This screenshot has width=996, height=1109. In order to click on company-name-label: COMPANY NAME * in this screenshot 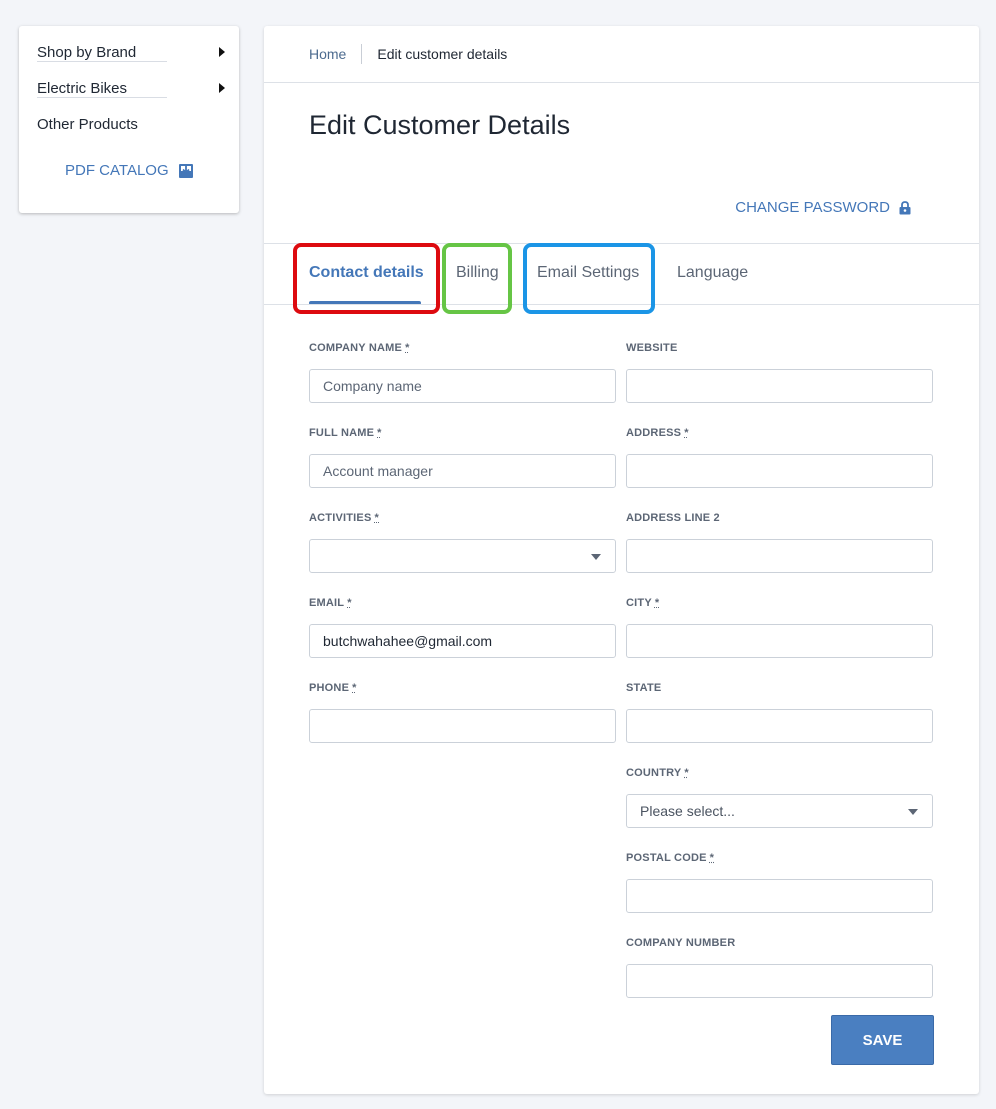, I will do `click(359, 348)`.